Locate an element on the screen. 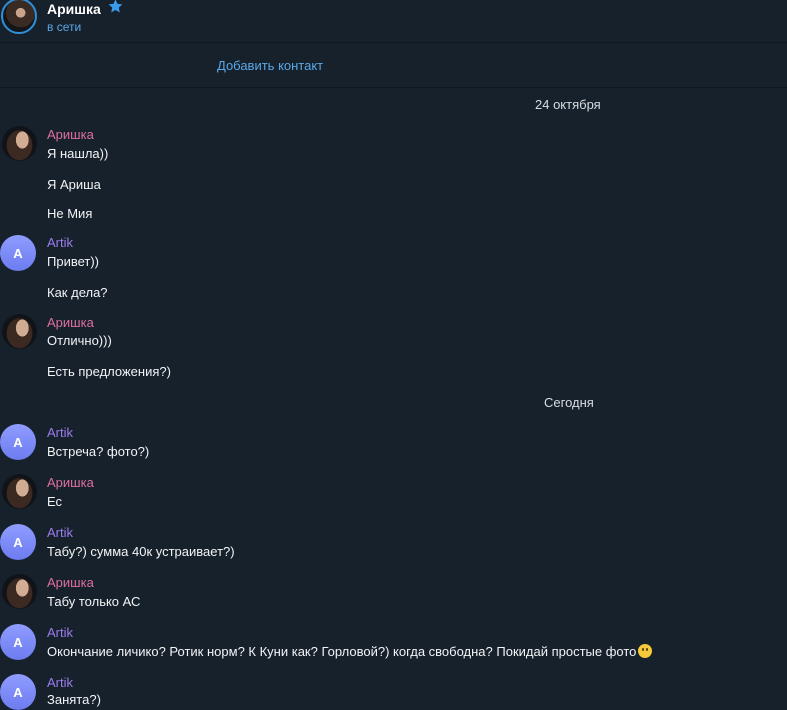 The height and width of the screenshot is (710, 787). smile-emoji-icon is located at coordinates (645, 651).